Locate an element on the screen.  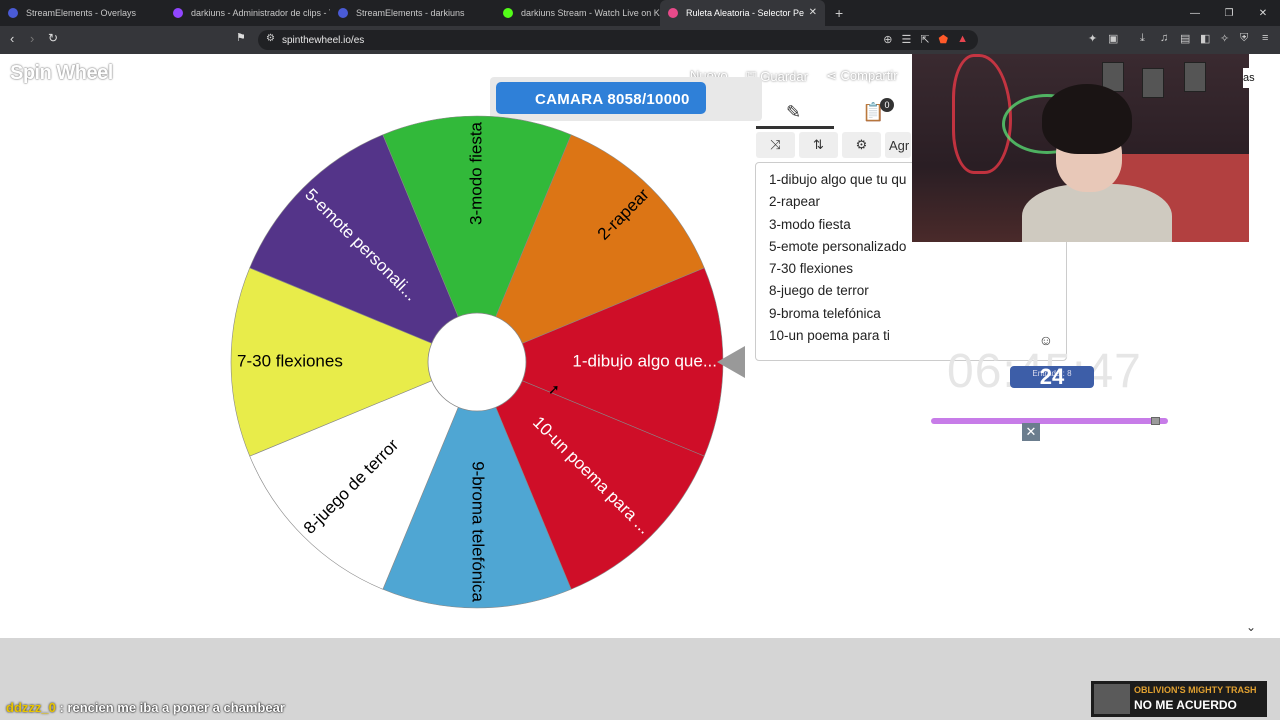
reader-icon: ☰ is located at coordinates (906, 39).